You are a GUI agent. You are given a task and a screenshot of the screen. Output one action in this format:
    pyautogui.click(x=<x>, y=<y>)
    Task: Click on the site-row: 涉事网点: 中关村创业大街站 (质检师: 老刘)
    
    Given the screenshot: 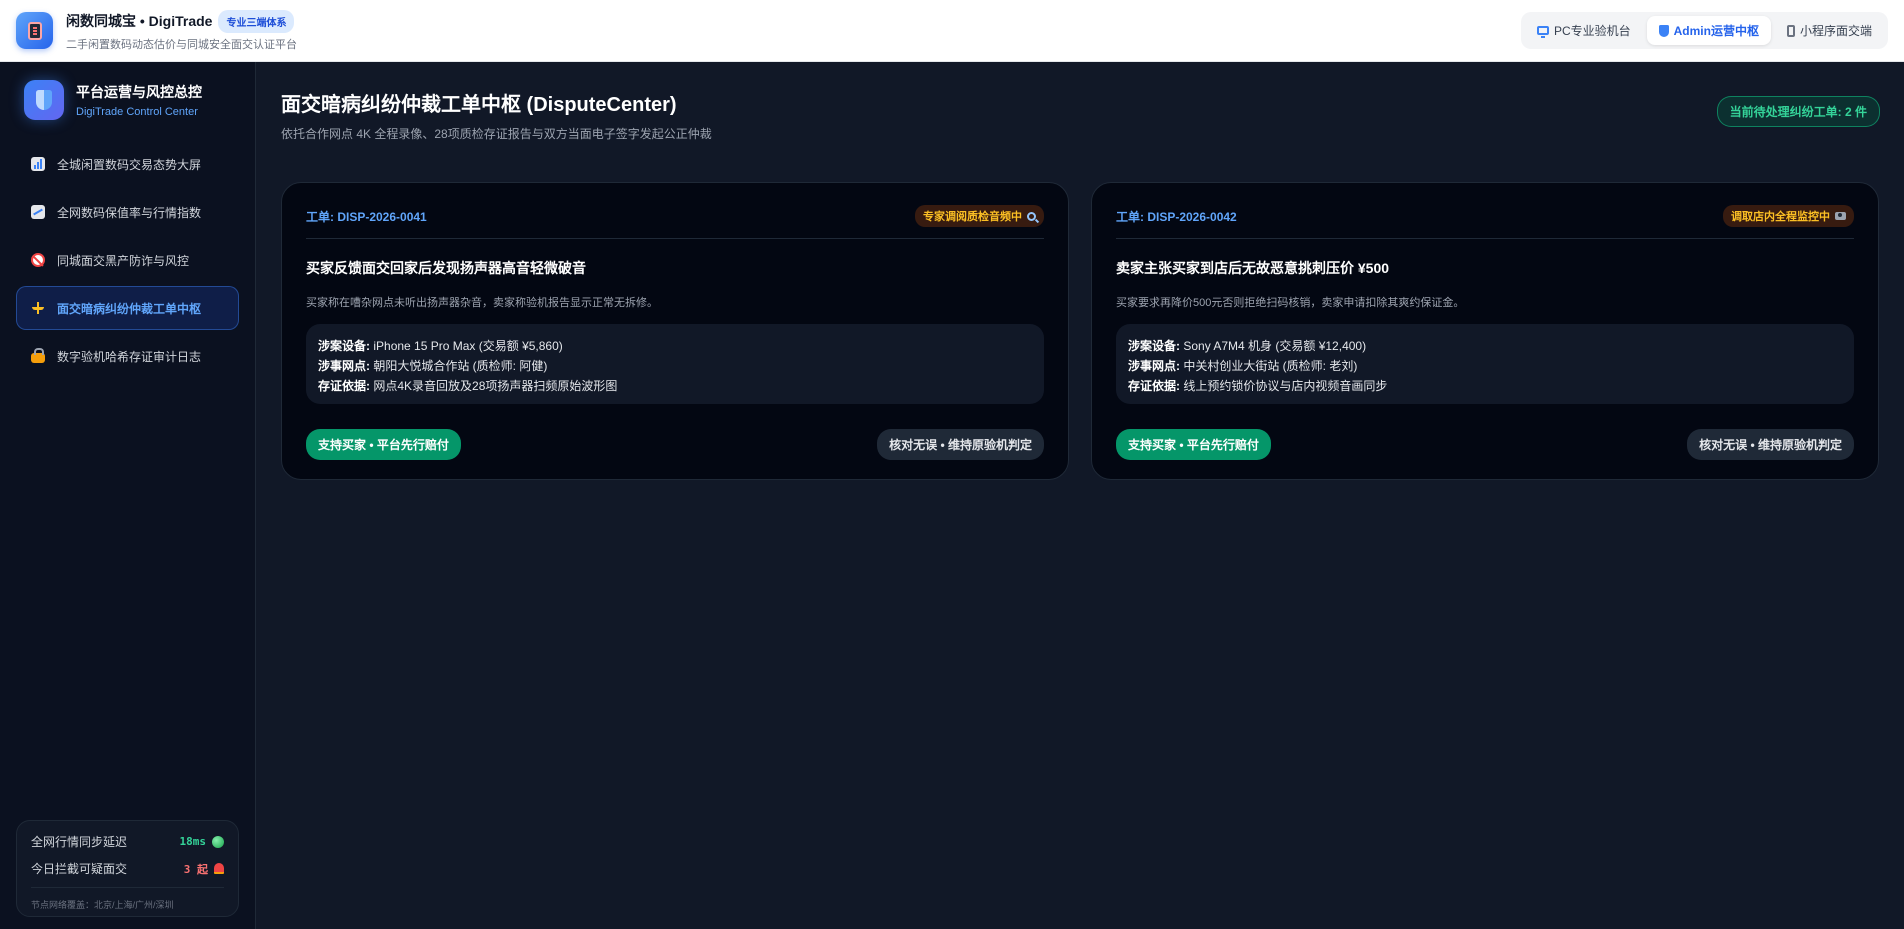 What is the action you would take?
    pyautogui.click(x=1243, y=366)
    